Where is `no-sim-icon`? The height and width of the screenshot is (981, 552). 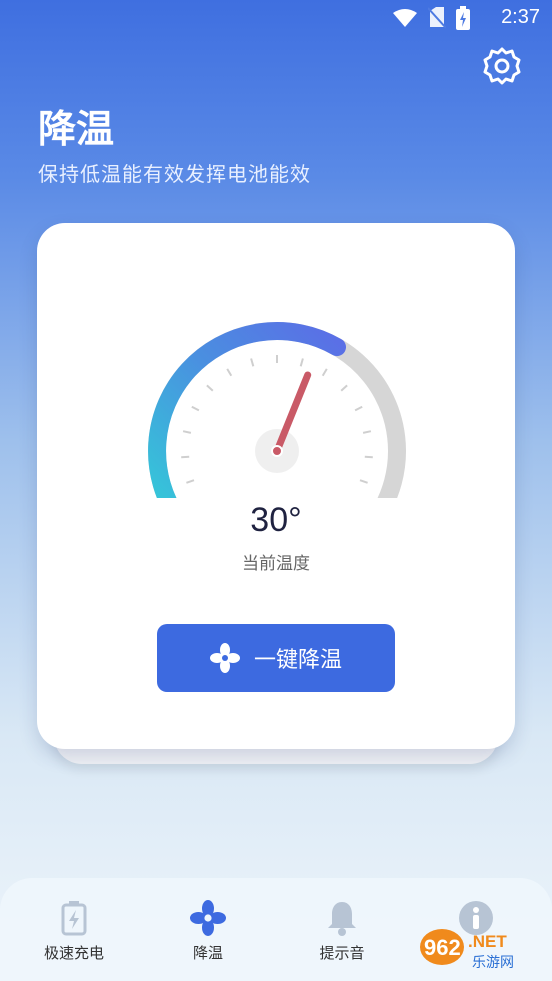 no-sim-icon is located at coordinates (437, 18).